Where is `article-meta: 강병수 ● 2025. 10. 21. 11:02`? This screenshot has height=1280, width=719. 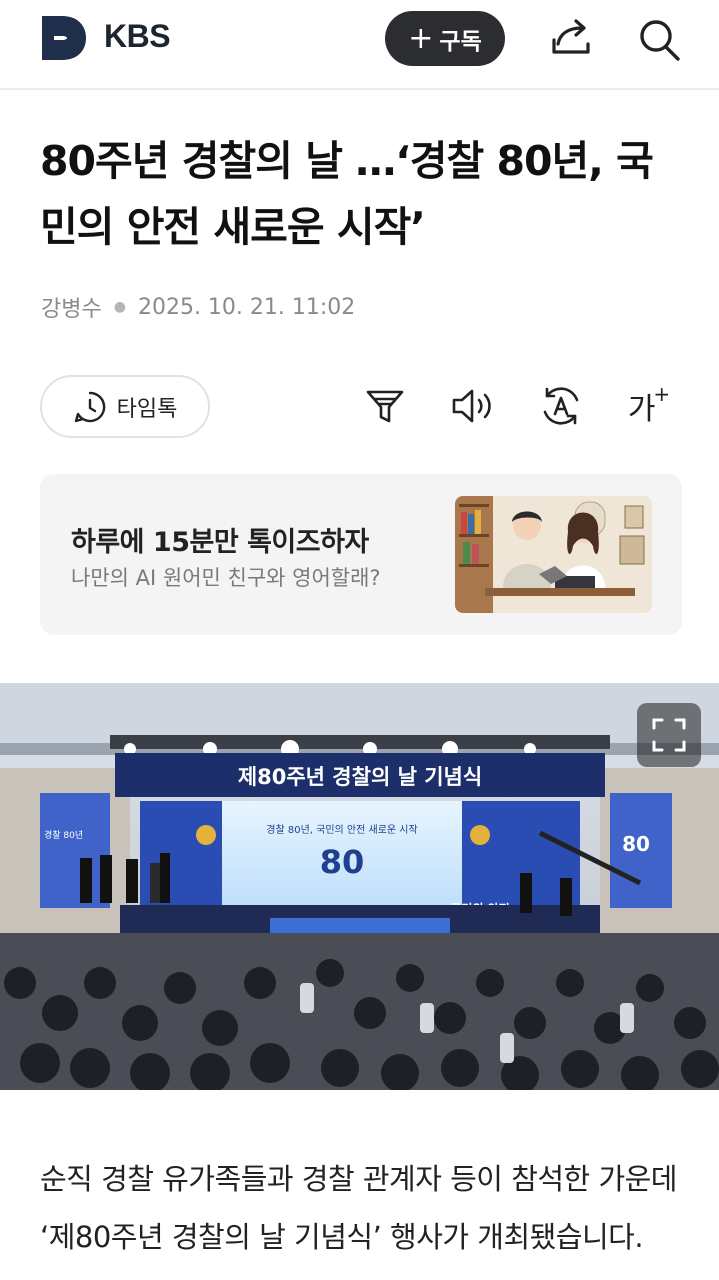
article-meta: 강병수 ● 2025. 10. 21. 11:02 is located at coordinates (198, 307).